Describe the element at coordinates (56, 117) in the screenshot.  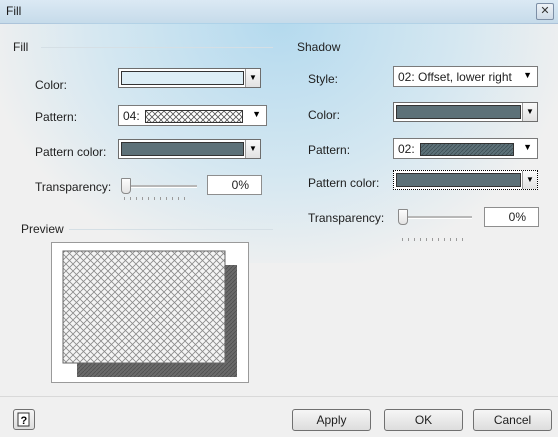
I see `fill-pattern-label: Pattern:` at that location.